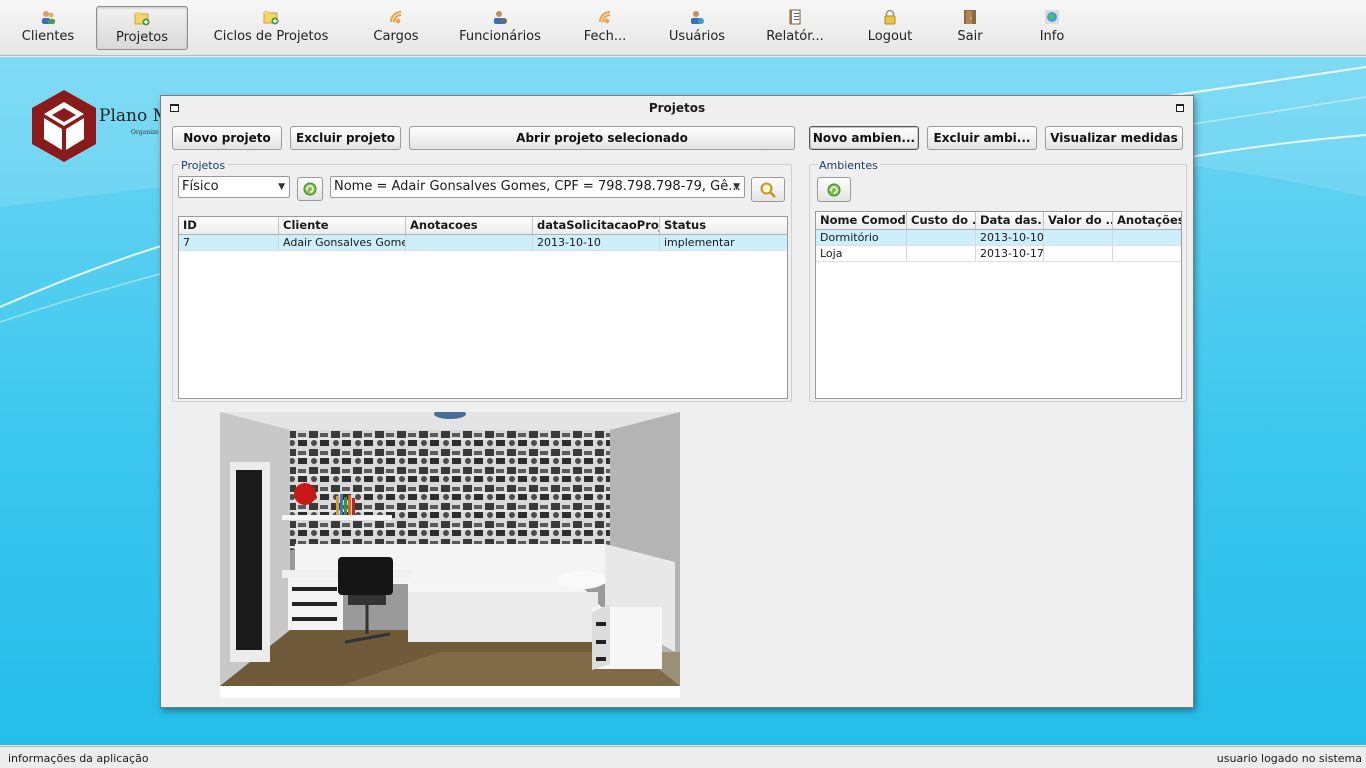  What do you see at coordinates (500, 36) in the screenshot?
I see `toolbar-funcionarios-label: Funcionários` at bounding box center [500, 36].